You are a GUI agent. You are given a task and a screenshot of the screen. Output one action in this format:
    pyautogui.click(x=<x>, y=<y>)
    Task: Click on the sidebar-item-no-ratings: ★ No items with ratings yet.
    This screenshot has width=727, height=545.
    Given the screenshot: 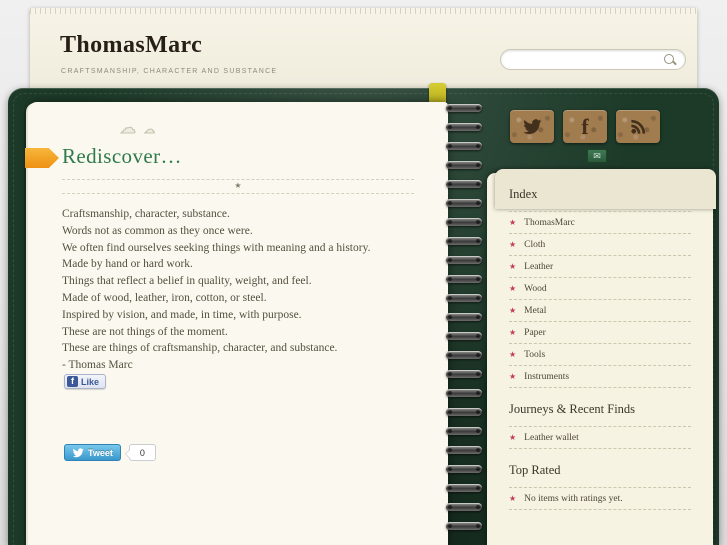 What is the action you would take?
    pyautogui.click(x=600, y=499)
    